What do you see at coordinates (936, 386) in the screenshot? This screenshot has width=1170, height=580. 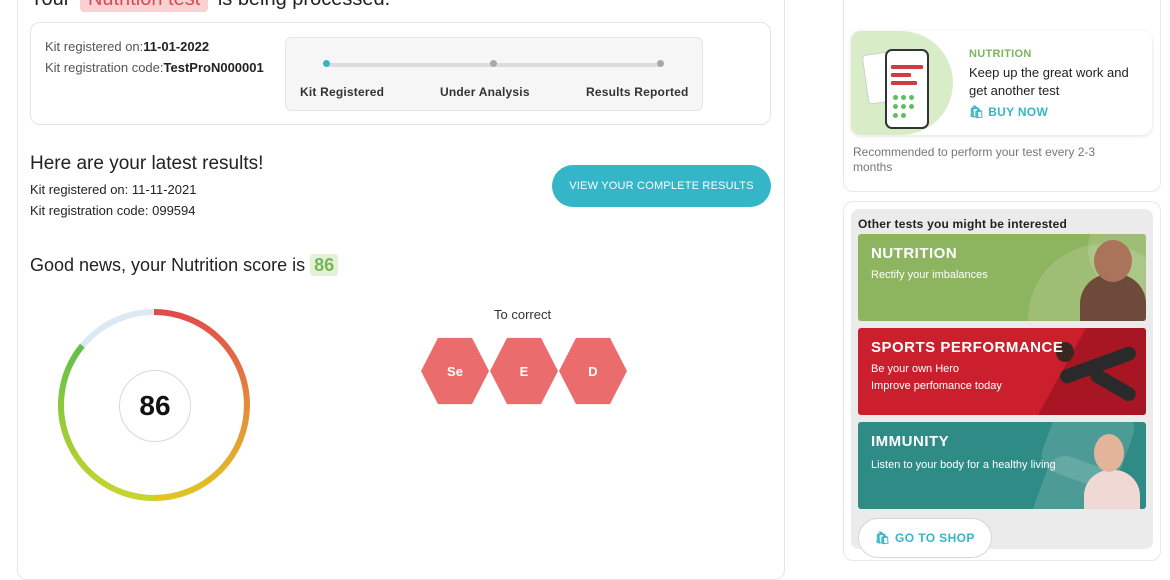 I see `tile-sports-sub-2: Improve perfomance today` at bounding box center [936, 386].